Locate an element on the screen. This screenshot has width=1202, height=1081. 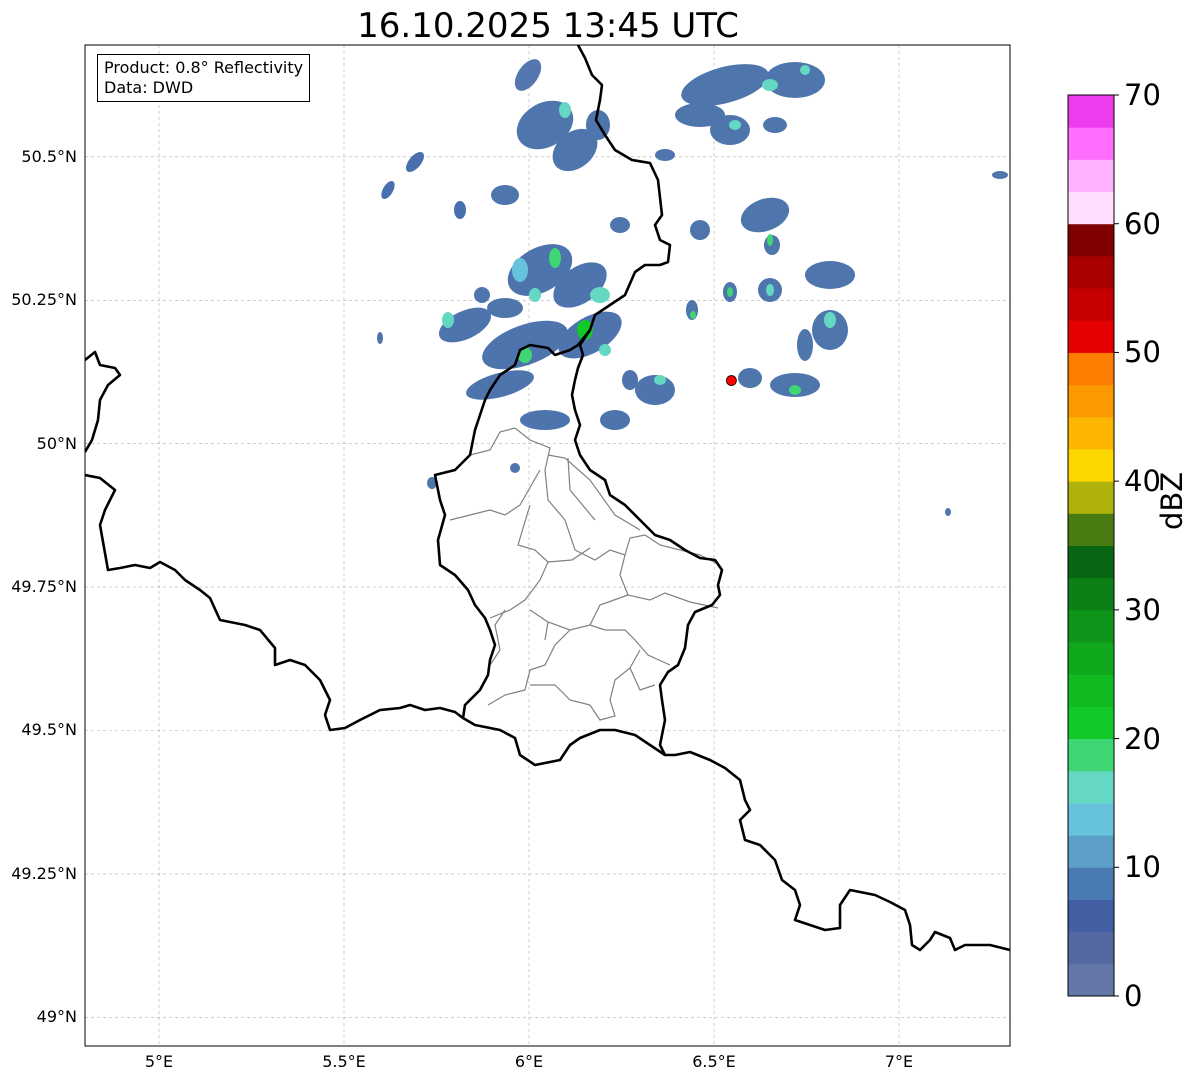
x-tick-label: 5°E is located at coordinates (159, 1061).